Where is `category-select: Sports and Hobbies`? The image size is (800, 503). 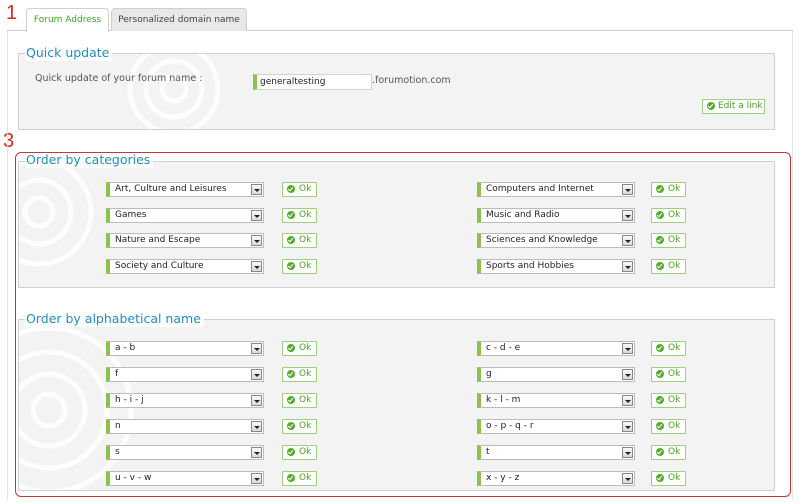
category-select: Sports and Hobbies is located at coordinates (556, 266).